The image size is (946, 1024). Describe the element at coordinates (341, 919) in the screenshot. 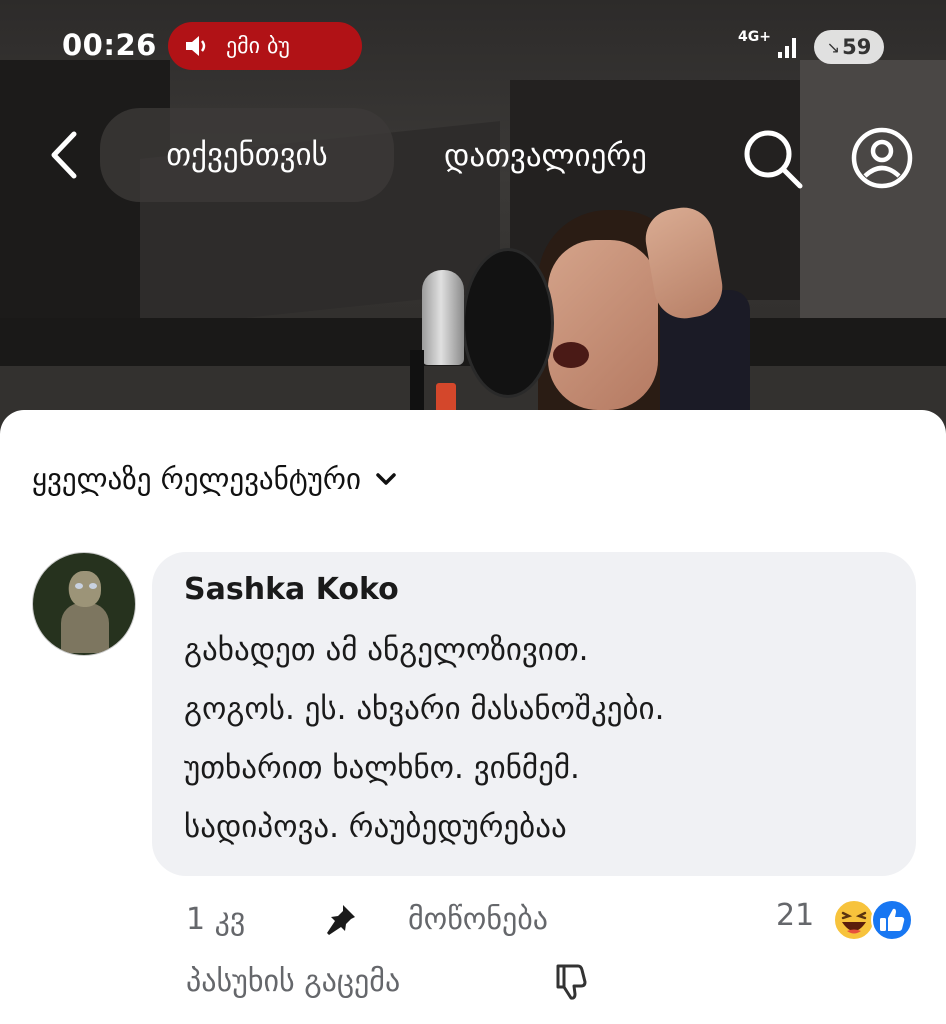

I see `pin-icon` at that location.